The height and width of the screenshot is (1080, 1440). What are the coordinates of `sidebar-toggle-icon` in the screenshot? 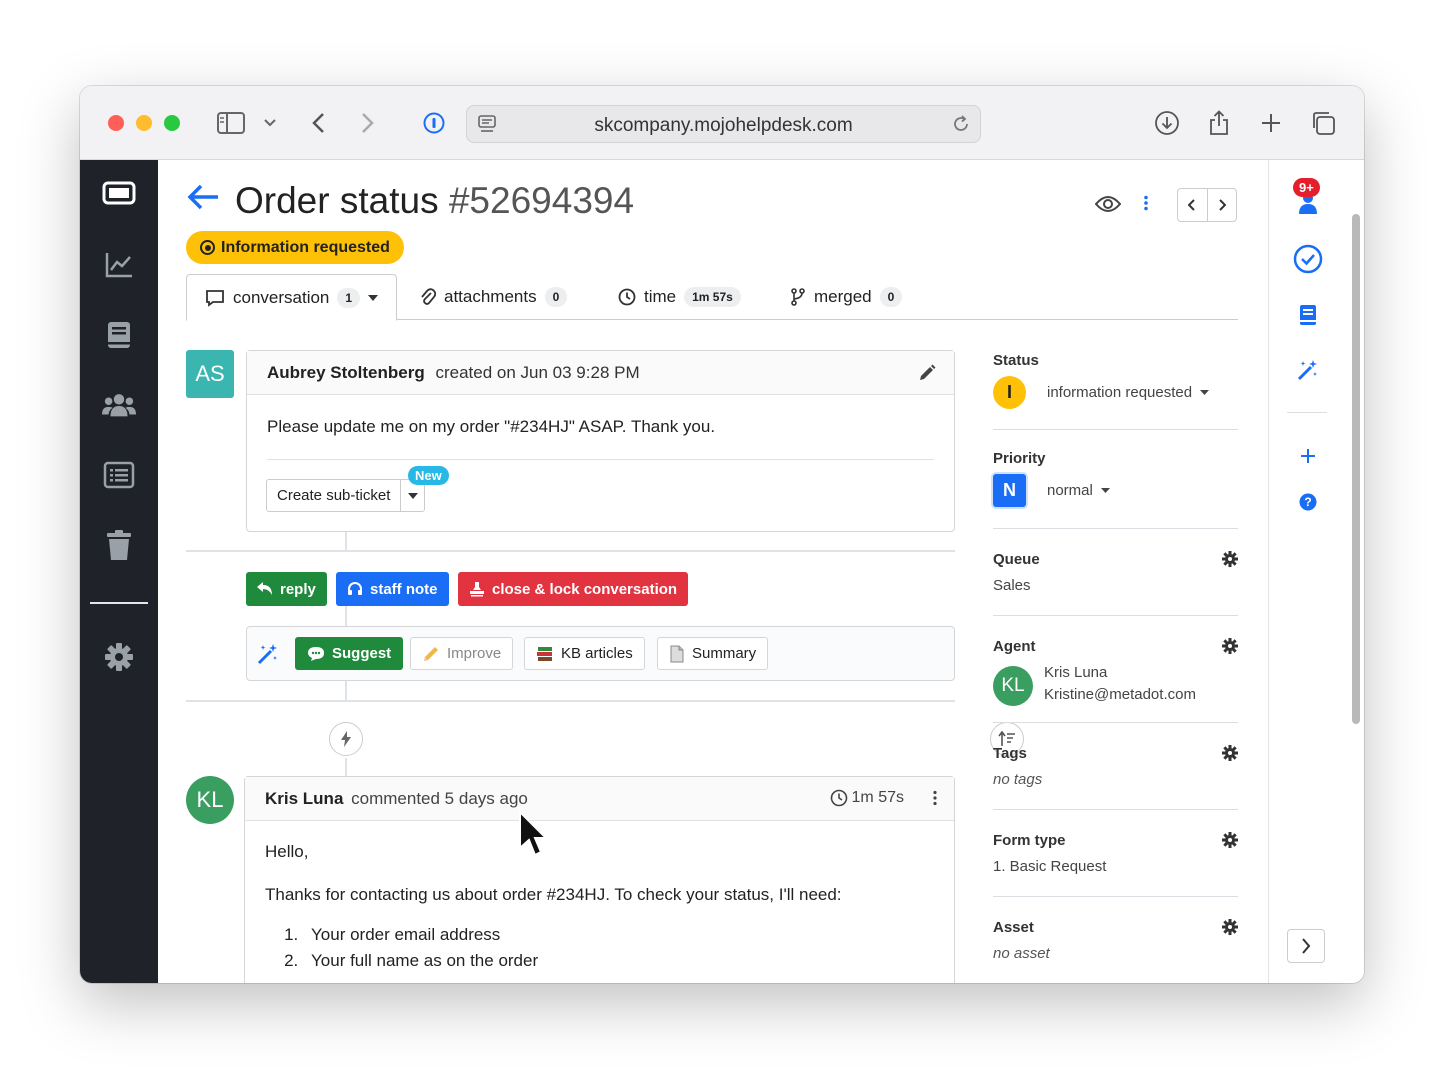 It's located at (231, 123).